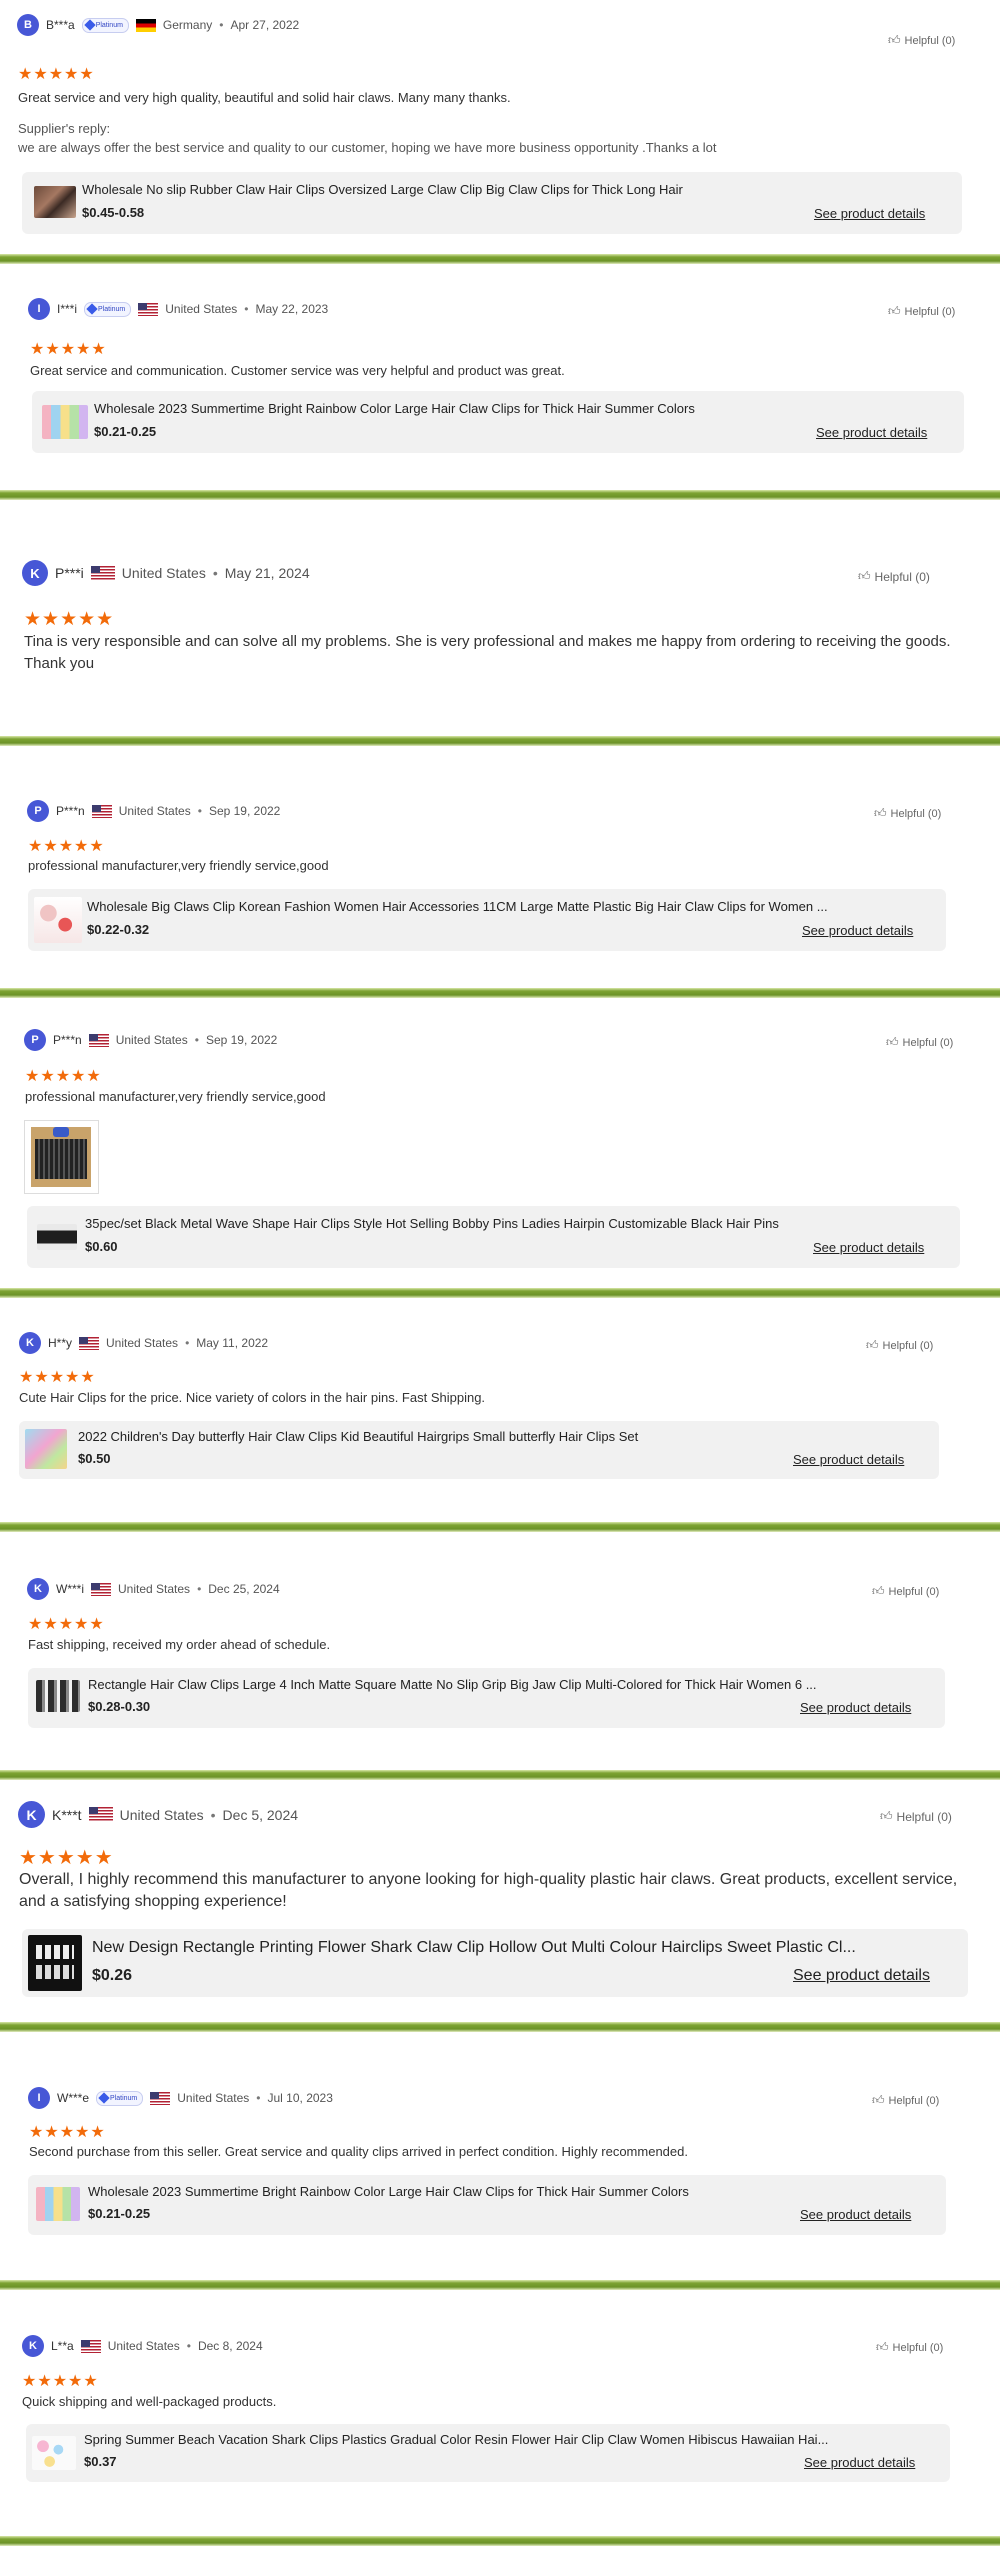  I want to click on thumbnail-pattern, so click(55, 1952).